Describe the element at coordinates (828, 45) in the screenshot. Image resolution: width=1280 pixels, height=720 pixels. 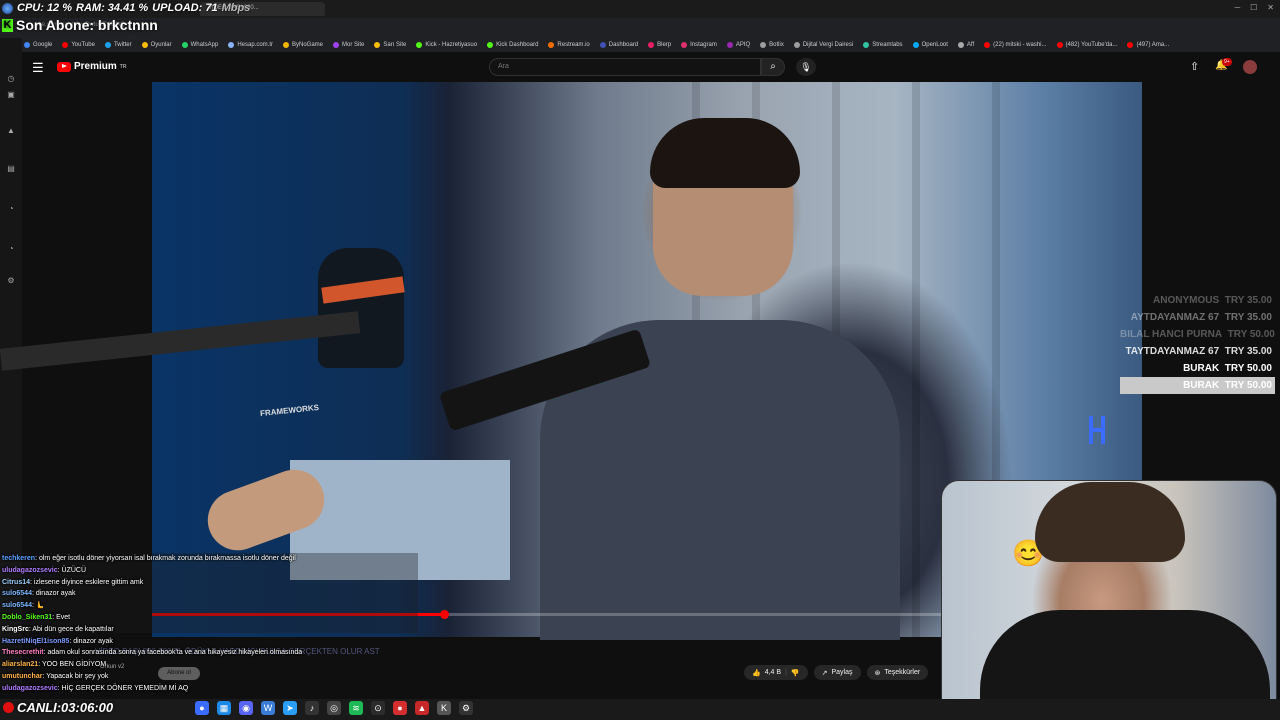
I see `bookmark-label: Dijital Vergi Dairesi` at that location.